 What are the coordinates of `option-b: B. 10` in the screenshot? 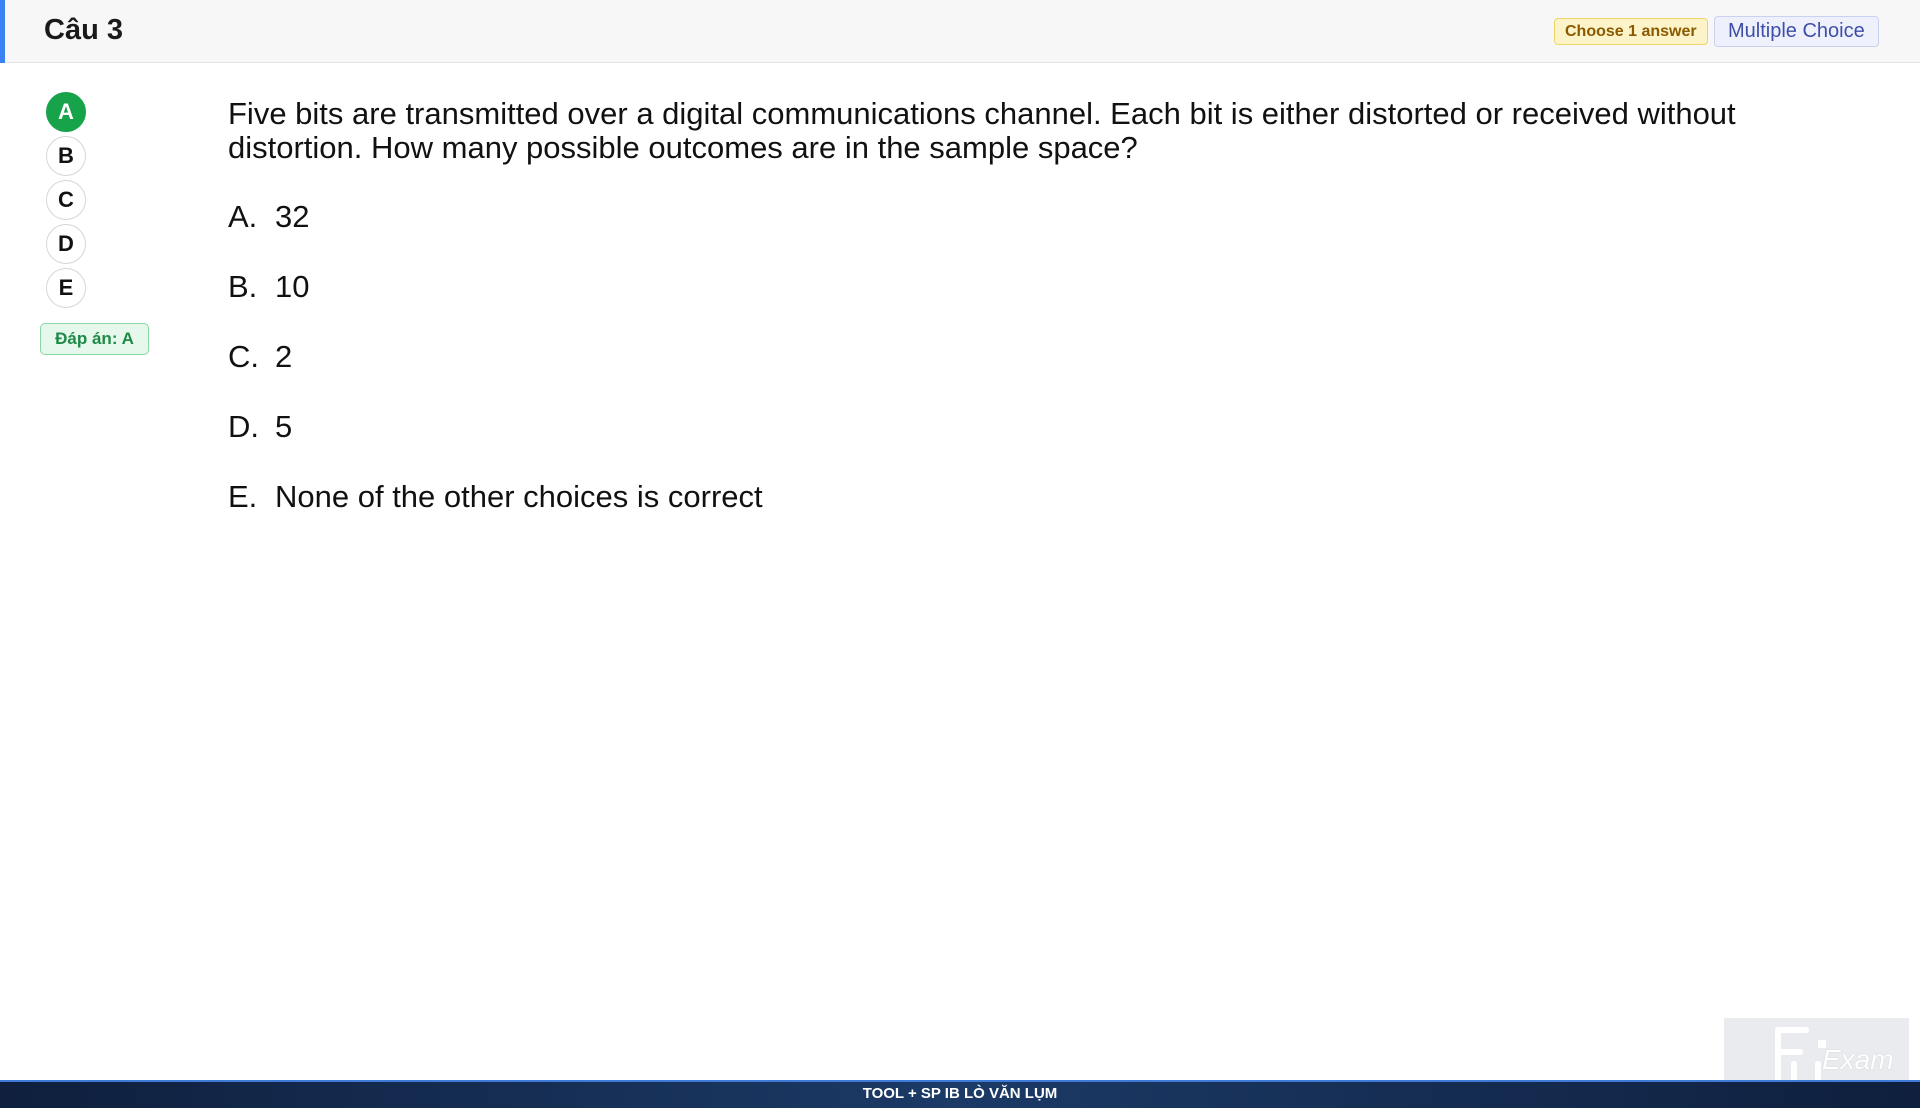 It's located at (928, 302).